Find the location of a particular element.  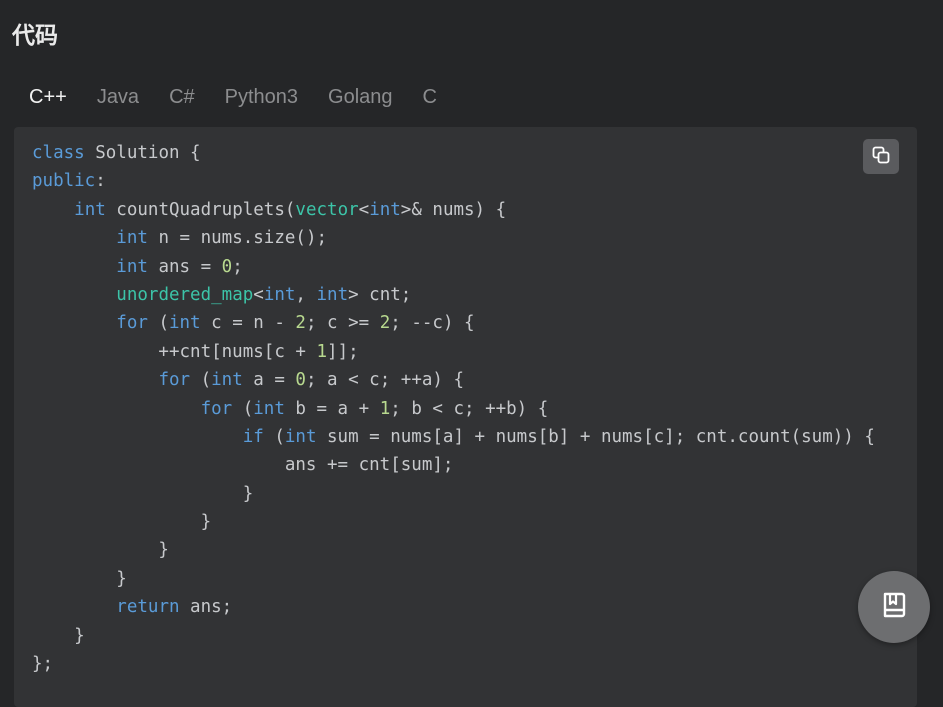

tab-golang: Golang is located at coordinates (360, 97).